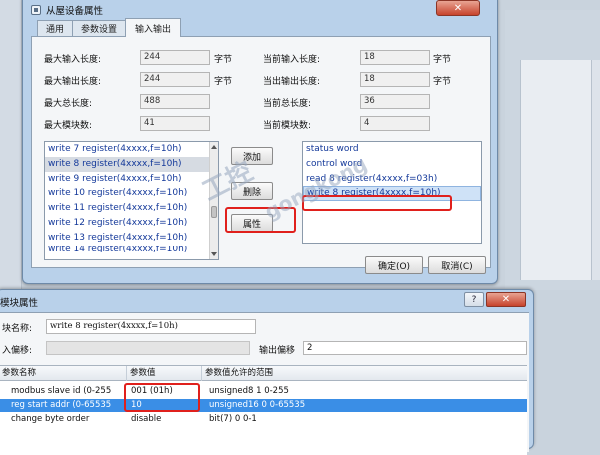 Image resolution: width=600 pixels, height=455 pixels. Describe the element at coordinates (131, 238) in the screenshot. I see `list-item: write 13 register(4xxxx,f=10h)` at that location.